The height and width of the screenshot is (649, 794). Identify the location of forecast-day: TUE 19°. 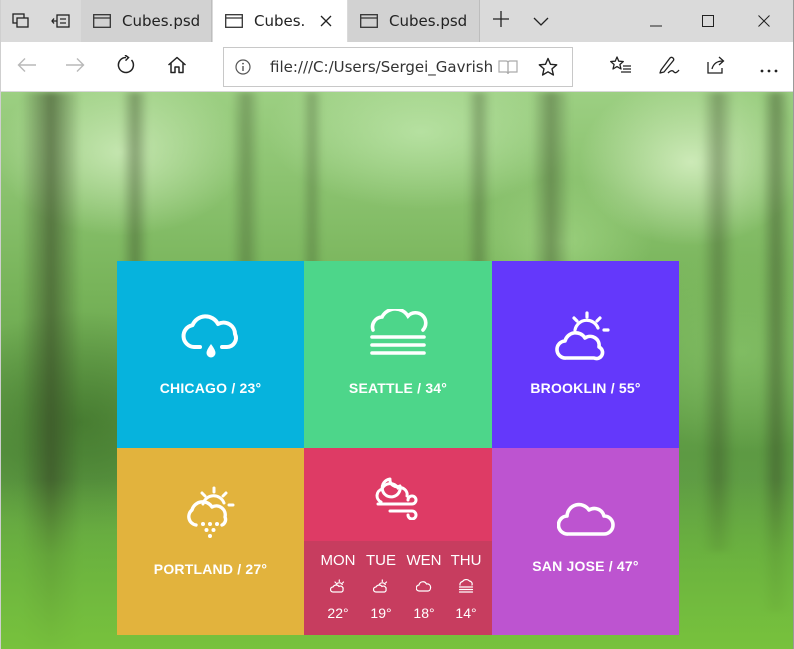
(381, 588).